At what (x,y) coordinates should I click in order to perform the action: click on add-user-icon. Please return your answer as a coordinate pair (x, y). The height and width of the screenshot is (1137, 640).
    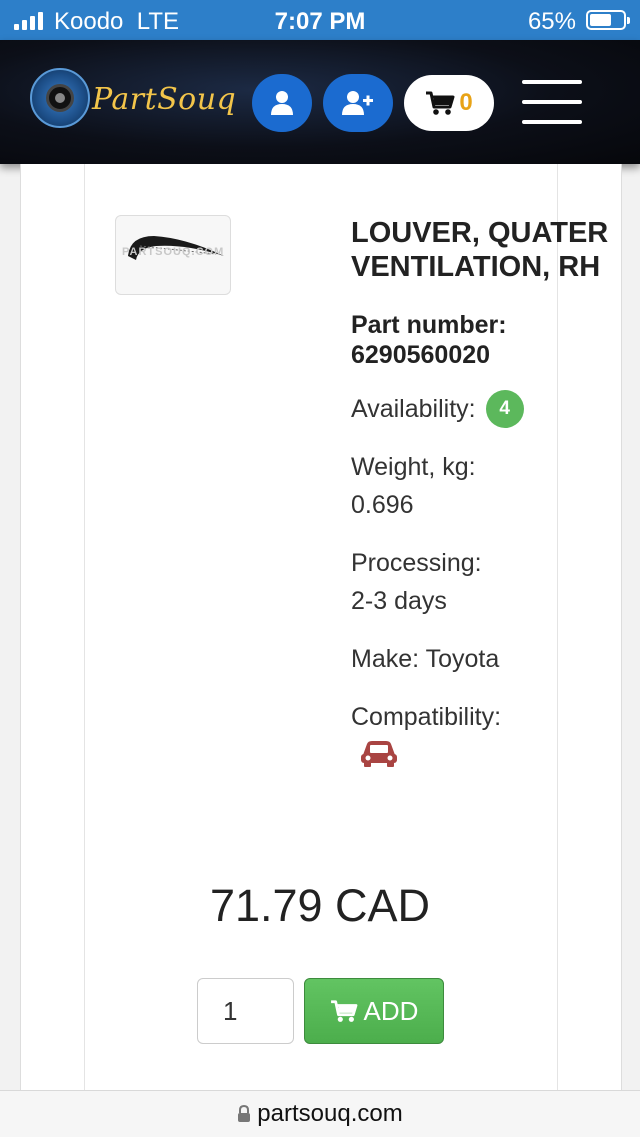
    Looking at the image, I should click on (357, 103).